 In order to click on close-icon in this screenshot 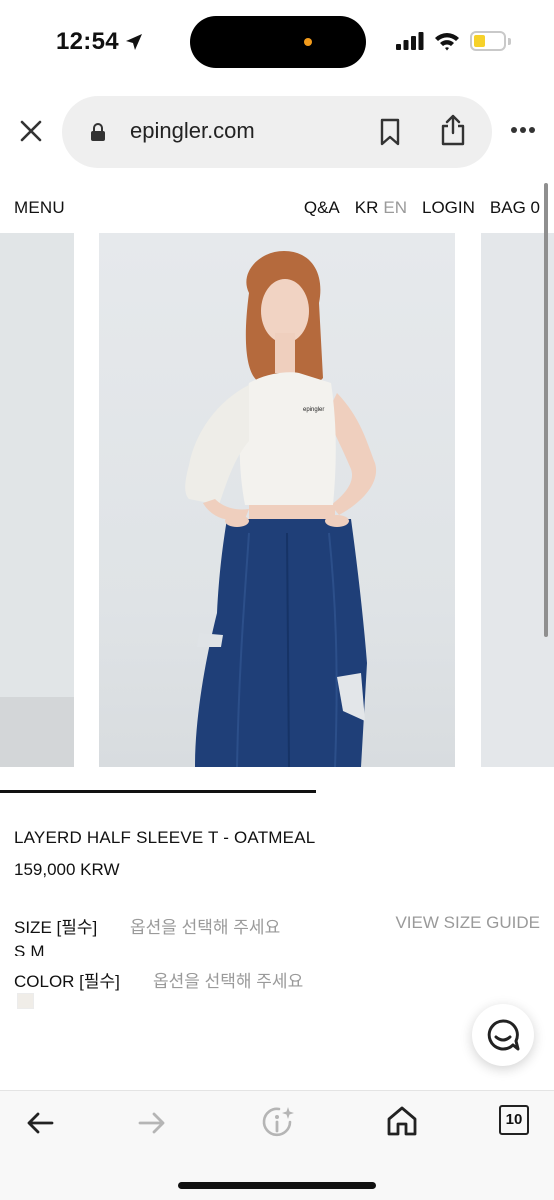, I will do `click(31, 131)`.